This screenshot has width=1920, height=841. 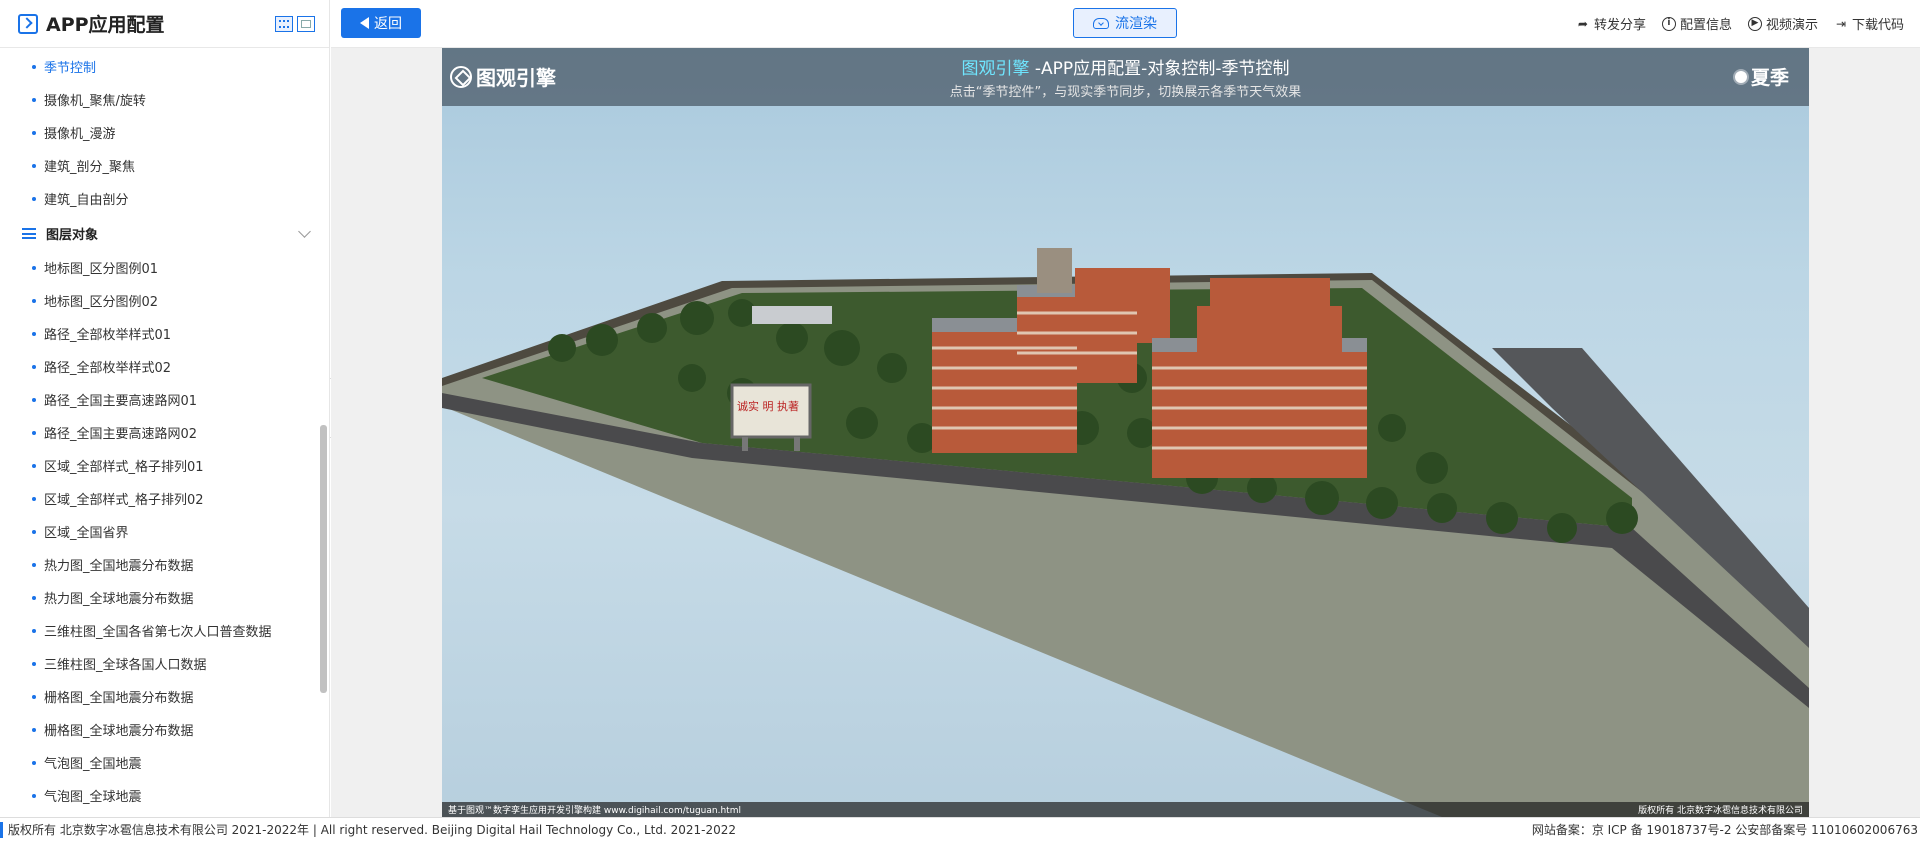 What do you see at coordinates (1696, 23) in the screenshot?
I see `config-info-button: i 配置信息` at bounding box center [1696, 23].